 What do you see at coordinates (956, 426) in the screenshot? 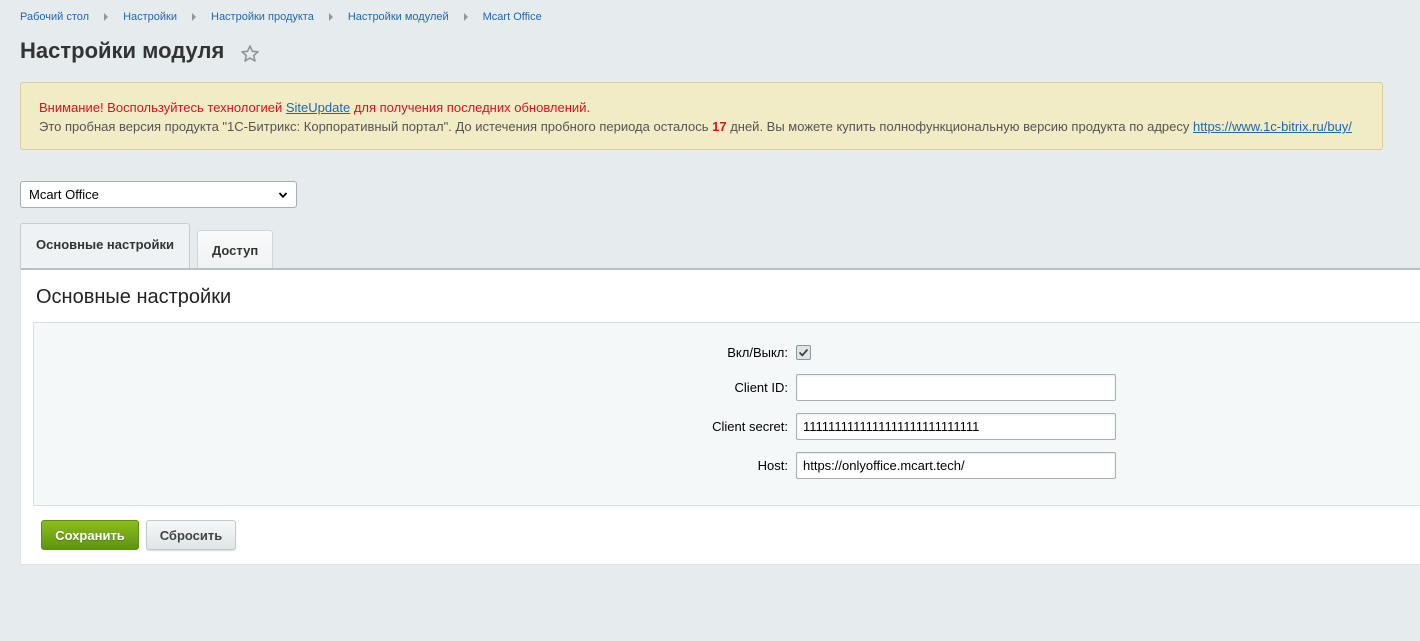
I see `client-secret-input: 1111111111111111111111111111` at bounding box center [956, 426].